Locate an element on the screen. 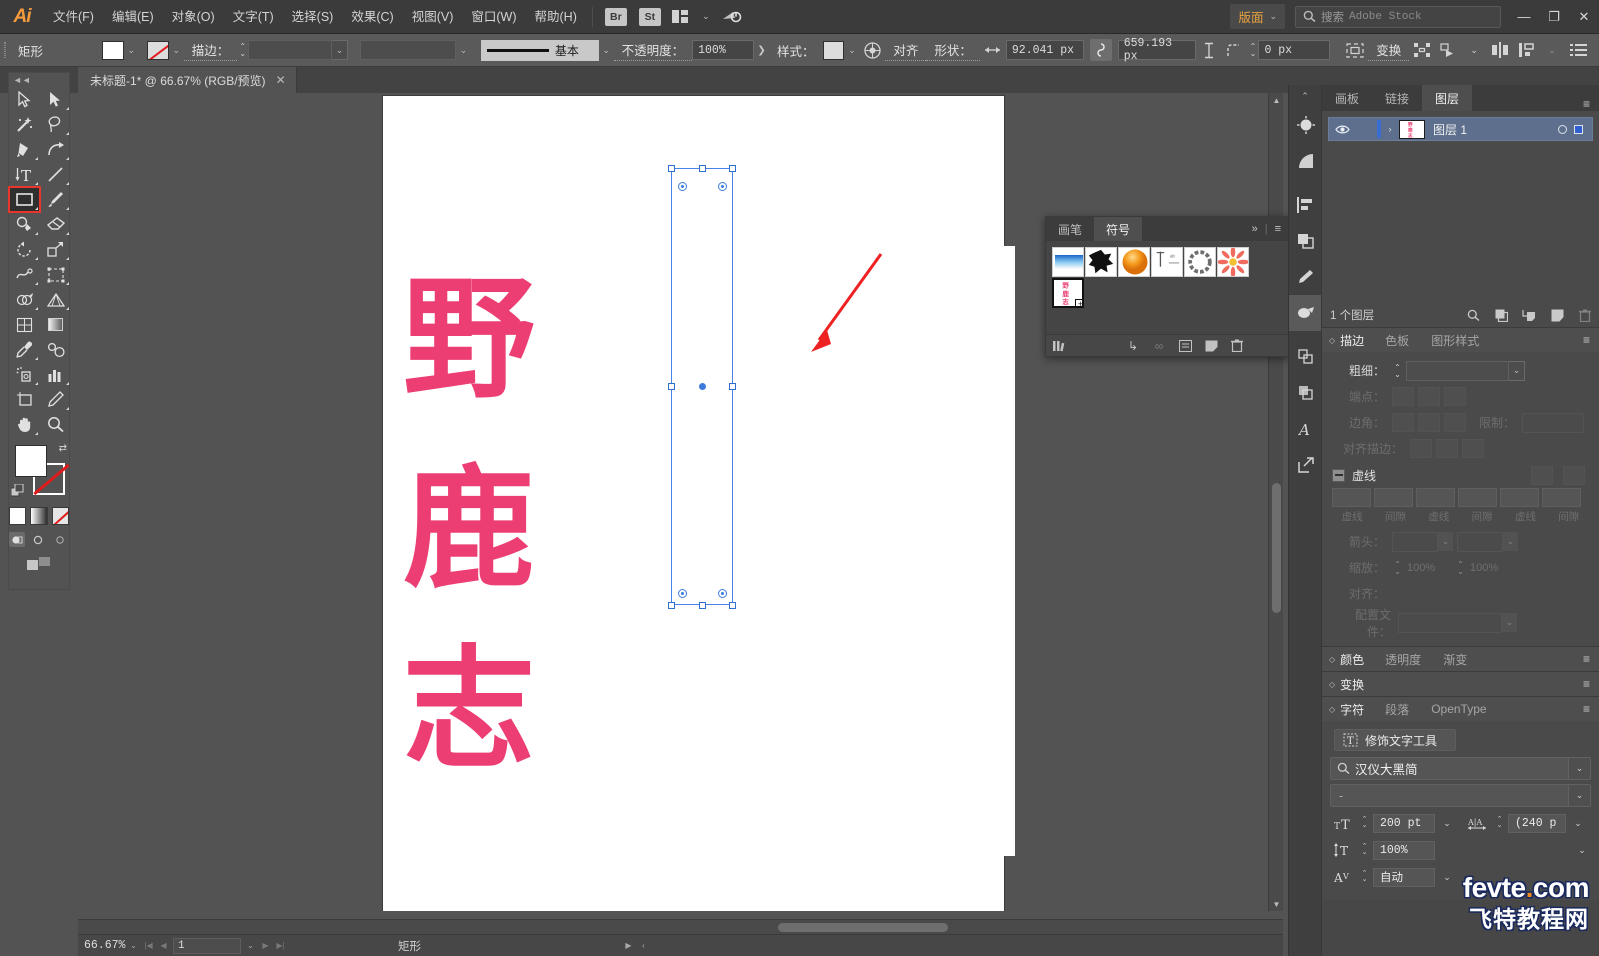 The image size is (1599, 956). arrow-scale-end-stepper: ⌃ ⌄ is located at coordinates (1460, 568).